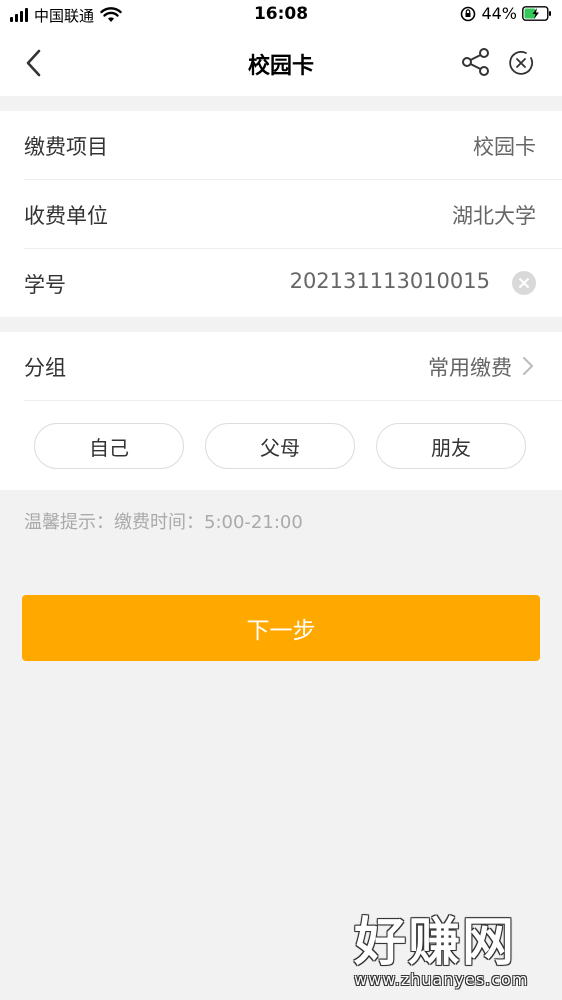  I want to click on row-student-id: 学号 202131113010015, so click(293, 283).